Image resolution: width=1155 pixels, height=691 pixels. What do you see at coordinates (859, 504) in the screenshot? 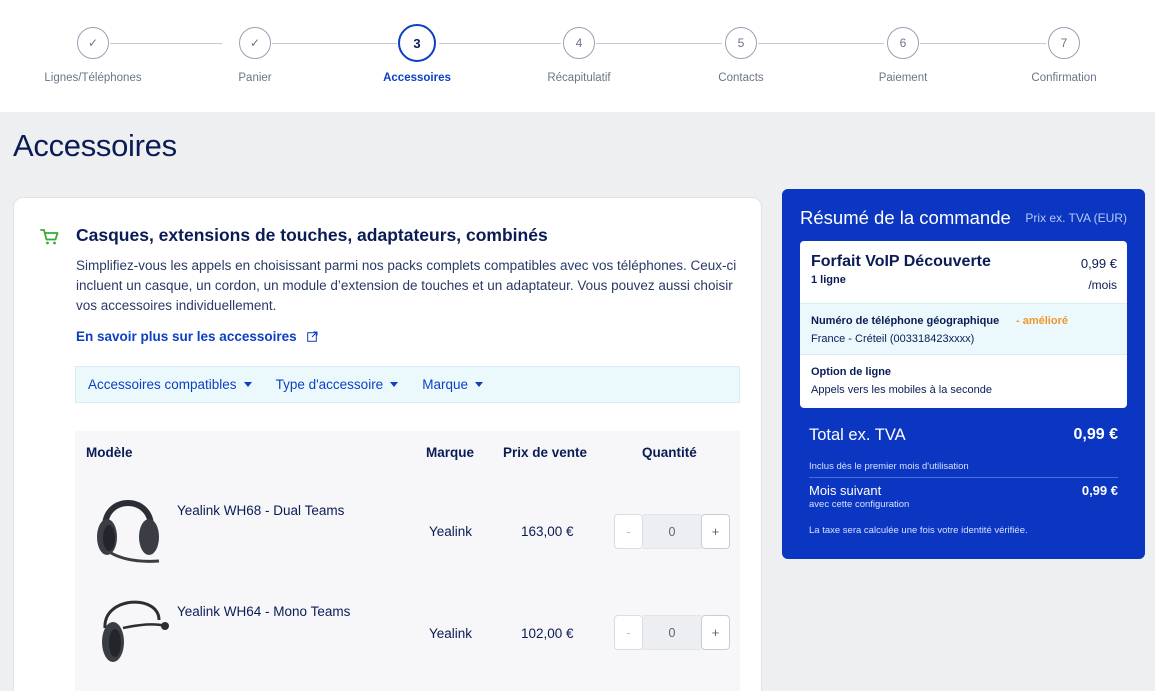
I see `next-month-subtitle: avec cette configuration` at bounding box center [859, 504].